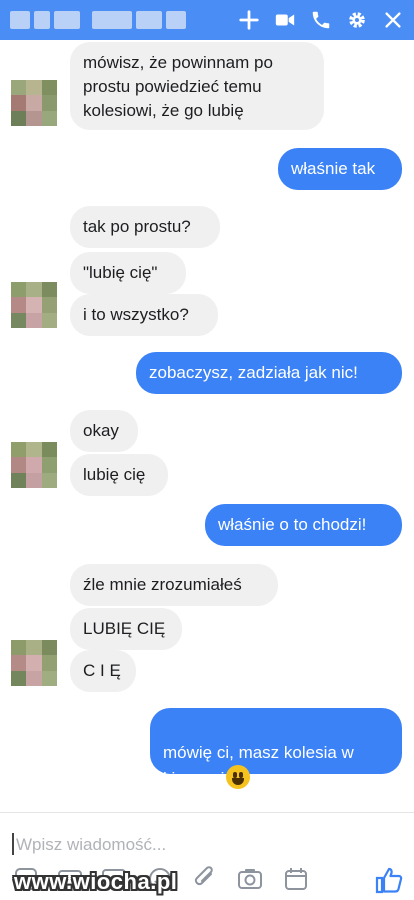 This screenshot has width=414, height=900. I want to click on calendar-icon, so click(296, 879).